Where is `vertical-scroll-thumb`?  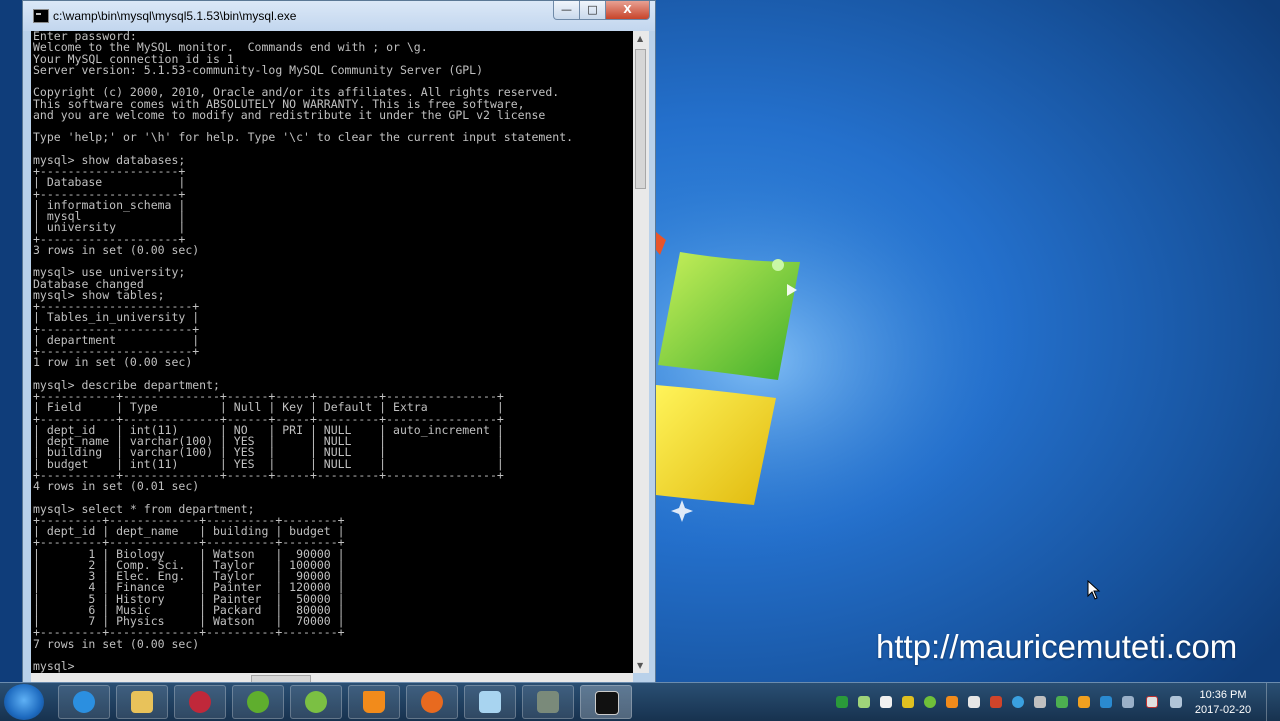
vertical-scroll-thumb is located at coordinates (640, 119).